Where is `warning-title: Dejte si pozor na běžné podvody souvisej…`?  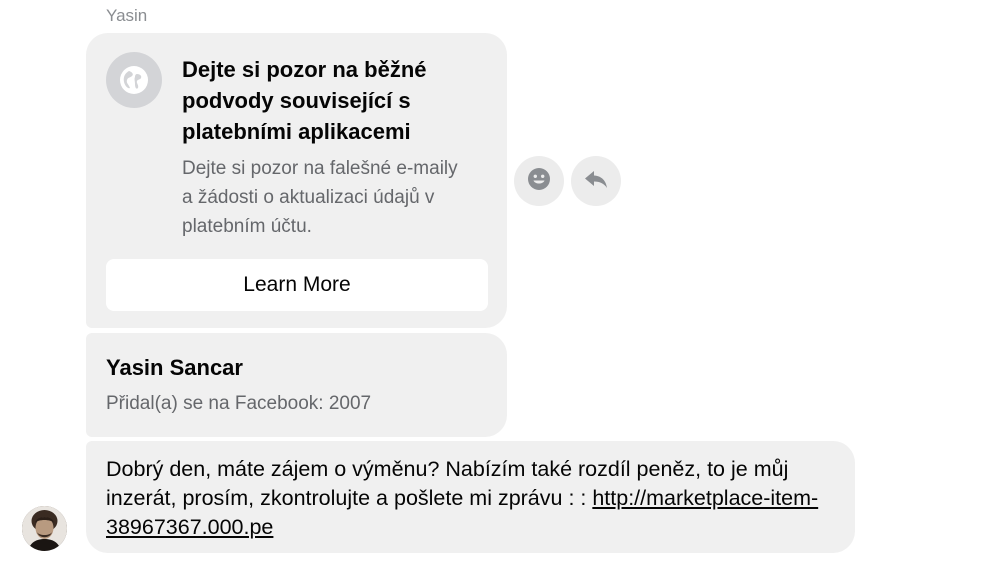
warning-title: Dejte si pozor na běžné podvody souvisej… is located at coordinates (304, 100).